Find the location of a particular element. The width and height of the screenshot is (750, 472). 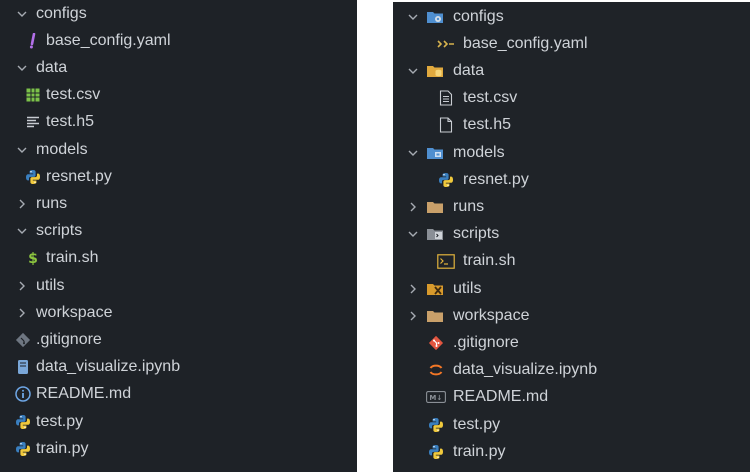

git-diamond-icon is located at coordinates (23, 339).